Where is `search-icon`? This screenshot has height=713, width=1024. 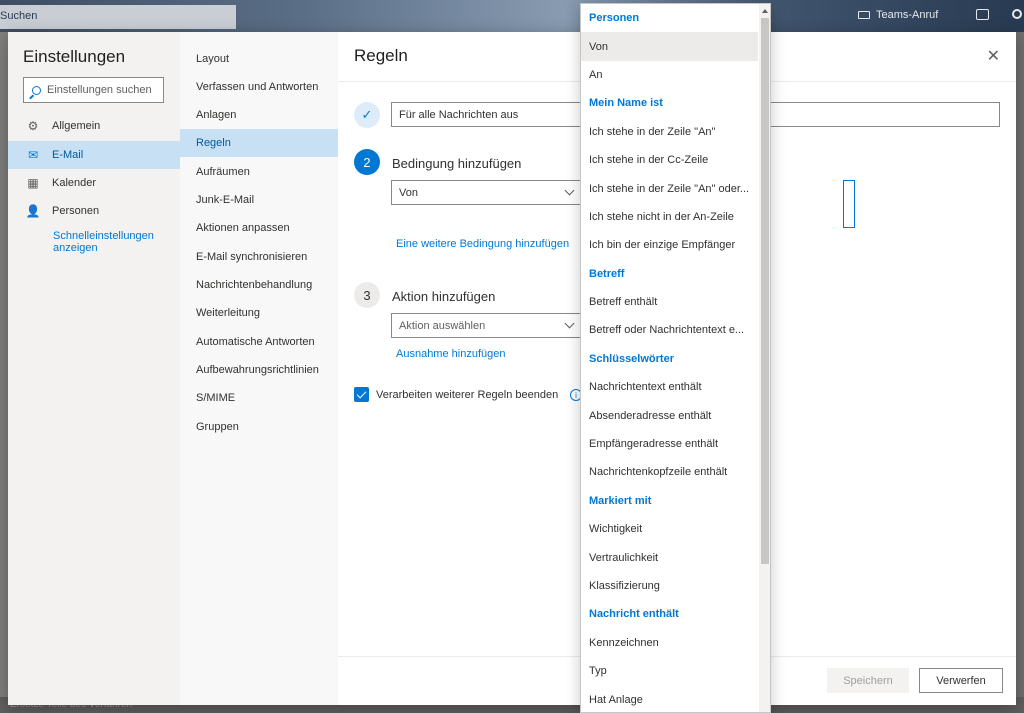
search-icon is located at coordinates (36, 90).